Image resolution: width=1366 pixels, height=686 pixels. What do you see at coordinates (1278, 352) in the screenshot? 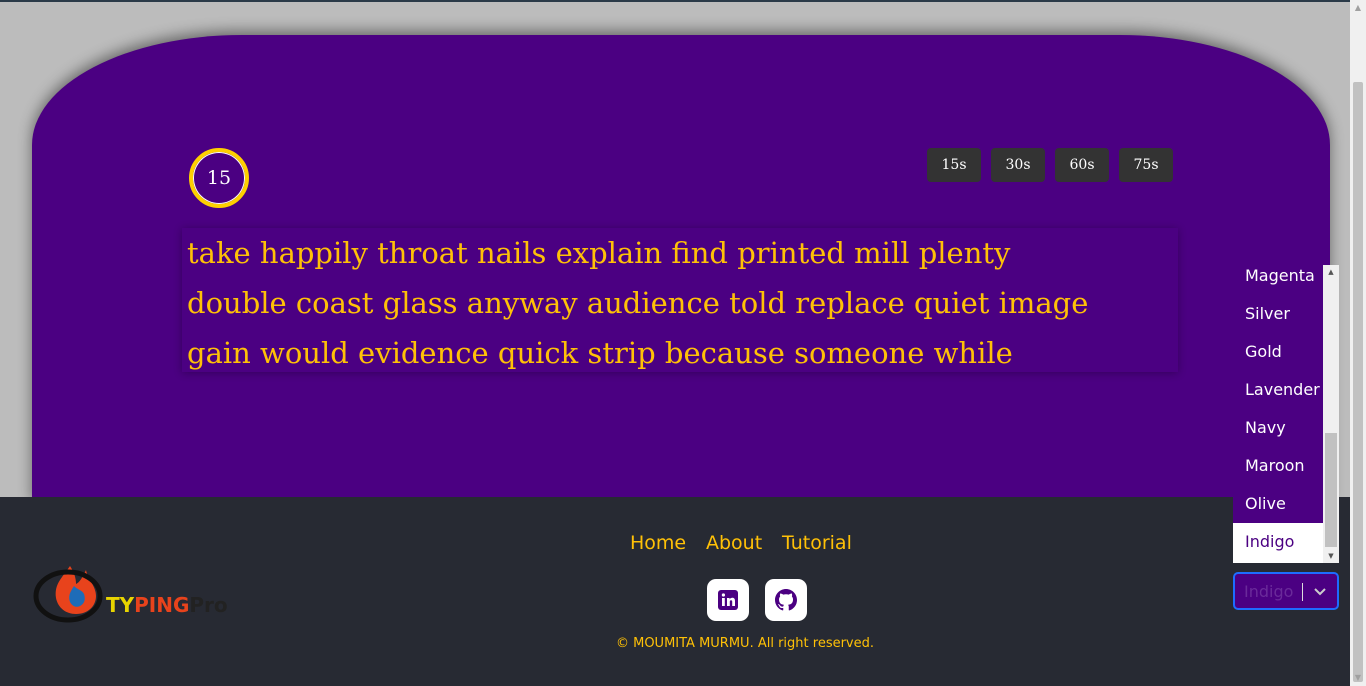
I see `theme-option-gold: Gold` at bounding box center [1278, 352].